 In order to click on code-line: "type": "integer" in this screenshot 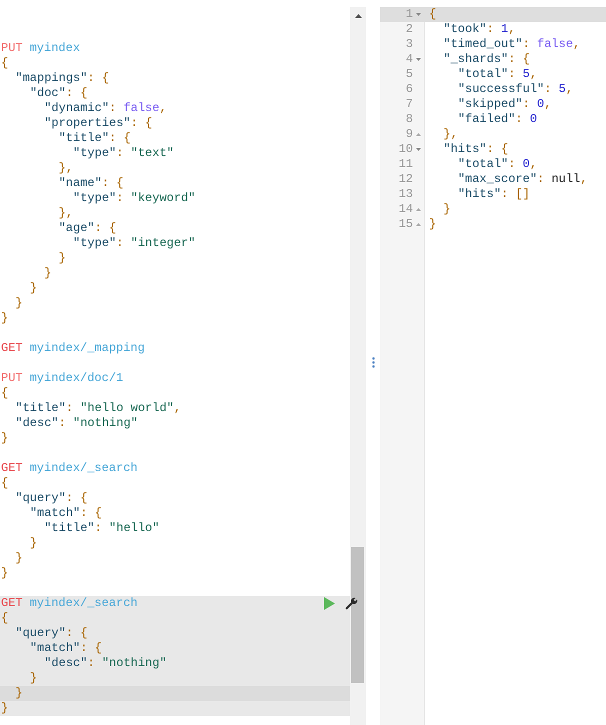, I will do `click(134, 243)`.